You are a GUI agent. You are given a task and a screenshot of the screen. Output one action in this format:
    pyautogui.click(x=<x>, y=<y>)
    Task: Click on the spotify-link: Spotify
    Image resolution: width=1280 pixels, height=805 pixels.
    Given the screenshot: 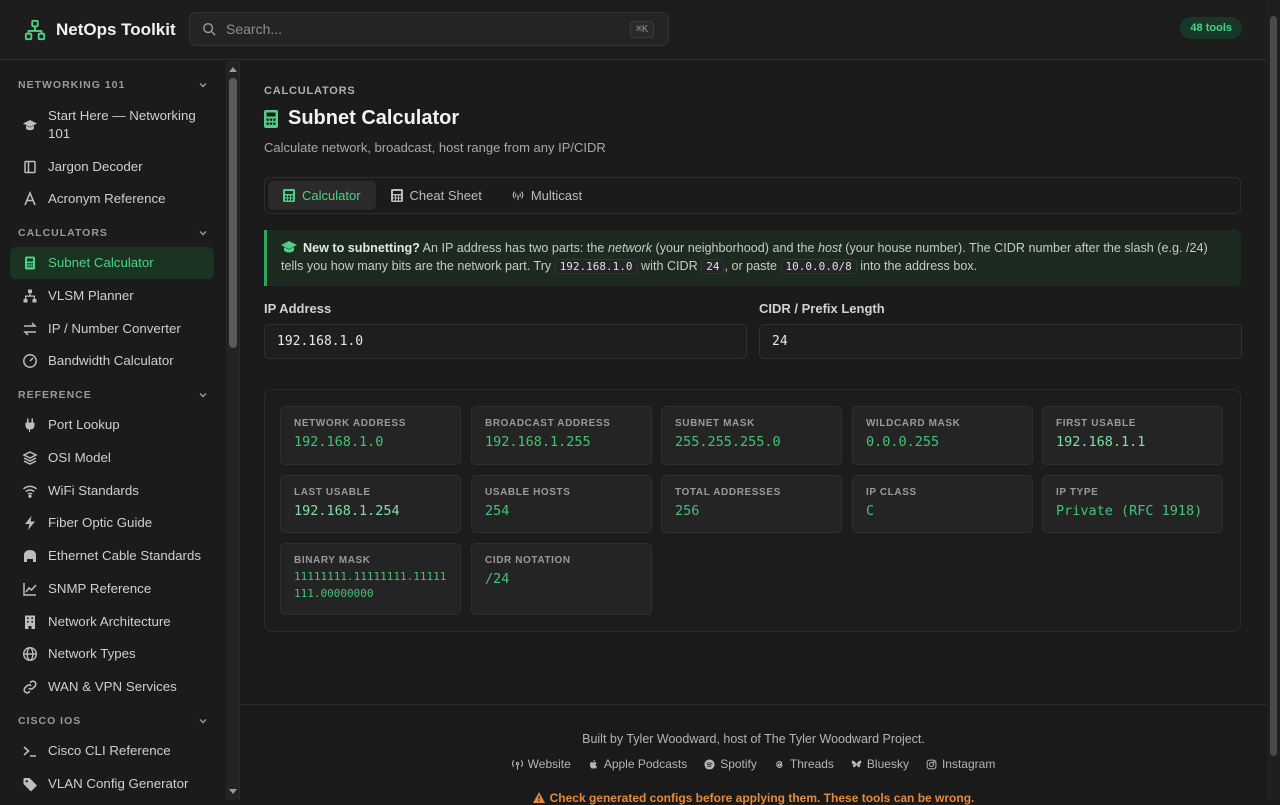 What is the action you would take?
    pyautogui.click(x=730, y=764)
    